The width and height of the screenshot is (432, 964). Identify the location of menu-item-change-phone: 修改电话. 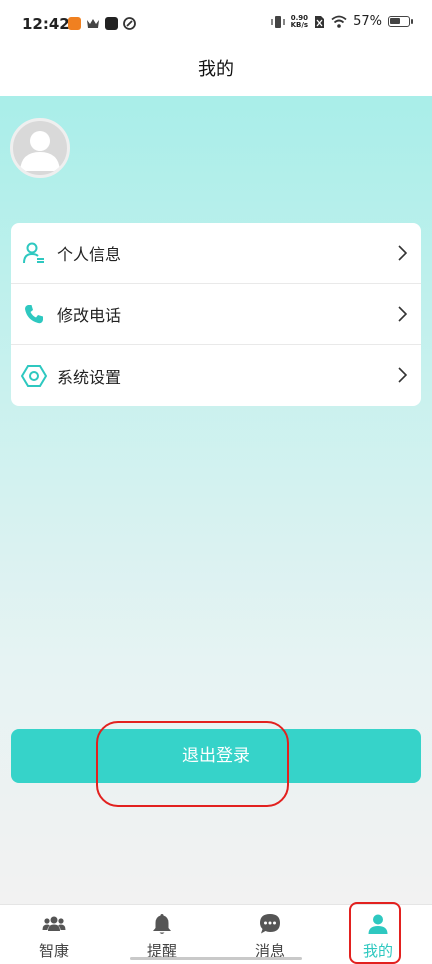
(216, 314).